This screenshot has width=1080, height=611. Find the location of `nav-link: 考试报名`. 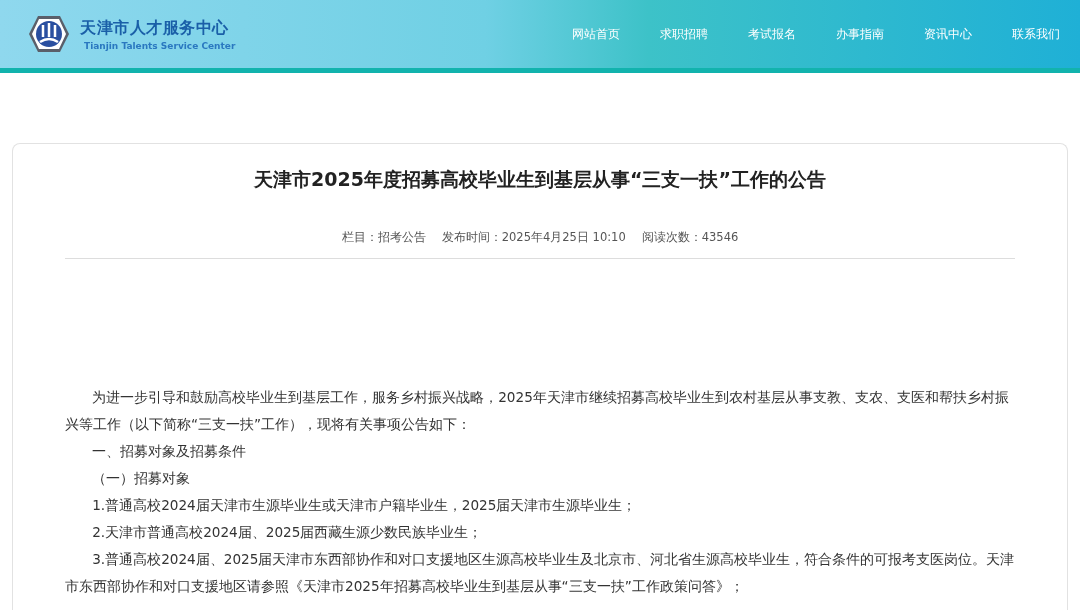

nav-link: 考试报名 is located at coordinates (772, 34).